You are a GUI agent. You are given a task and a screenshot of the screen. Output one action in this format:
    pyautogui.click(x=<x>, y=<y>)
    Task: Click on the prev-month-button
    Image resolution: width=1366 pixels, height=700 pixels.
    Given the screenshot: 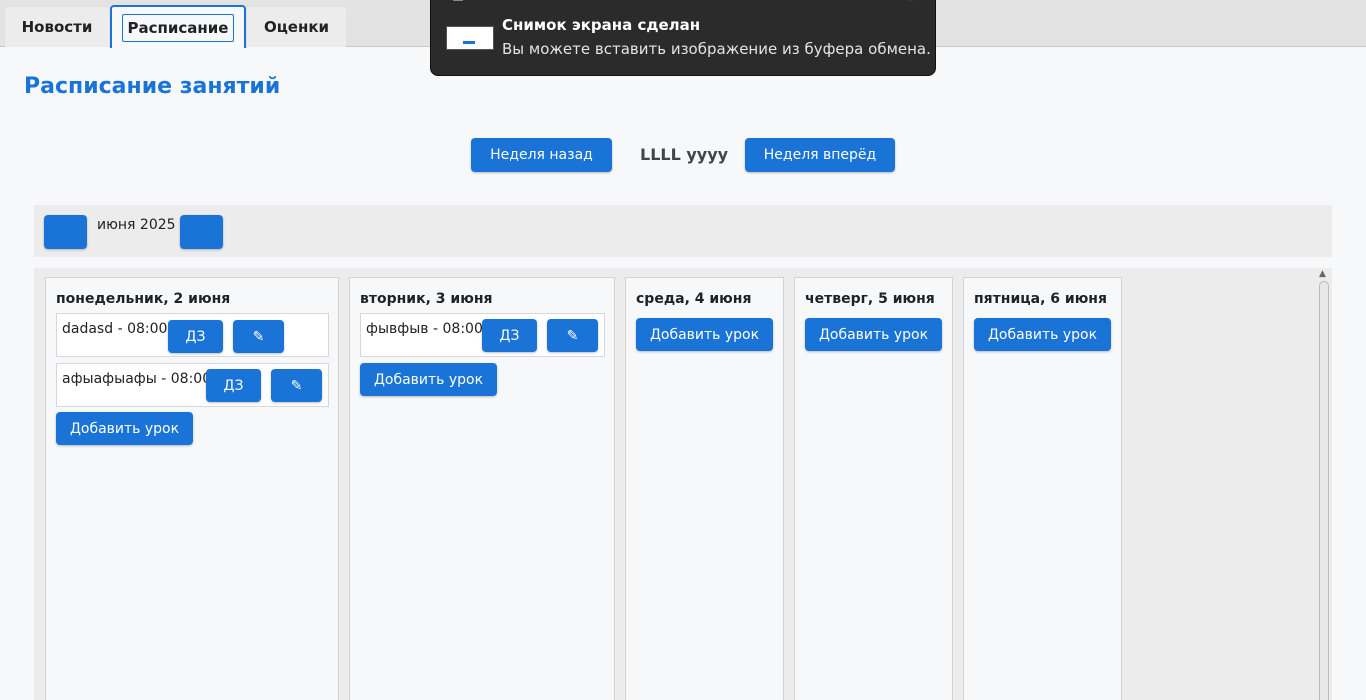 What is the action you would take?
    pyautogui.click(x=65, y=232)
    